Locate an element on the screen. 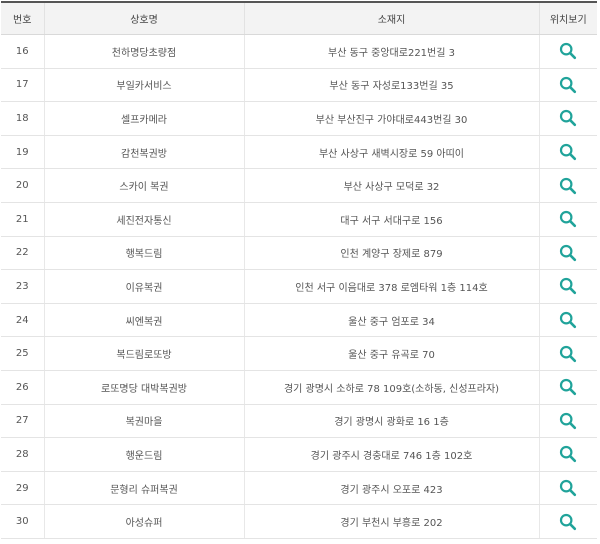 Image resolution: width=600 pixels, height=544 pixels. store-address: 경기 광명시 광화로 16 1층 is located at coordinates (391, 421).